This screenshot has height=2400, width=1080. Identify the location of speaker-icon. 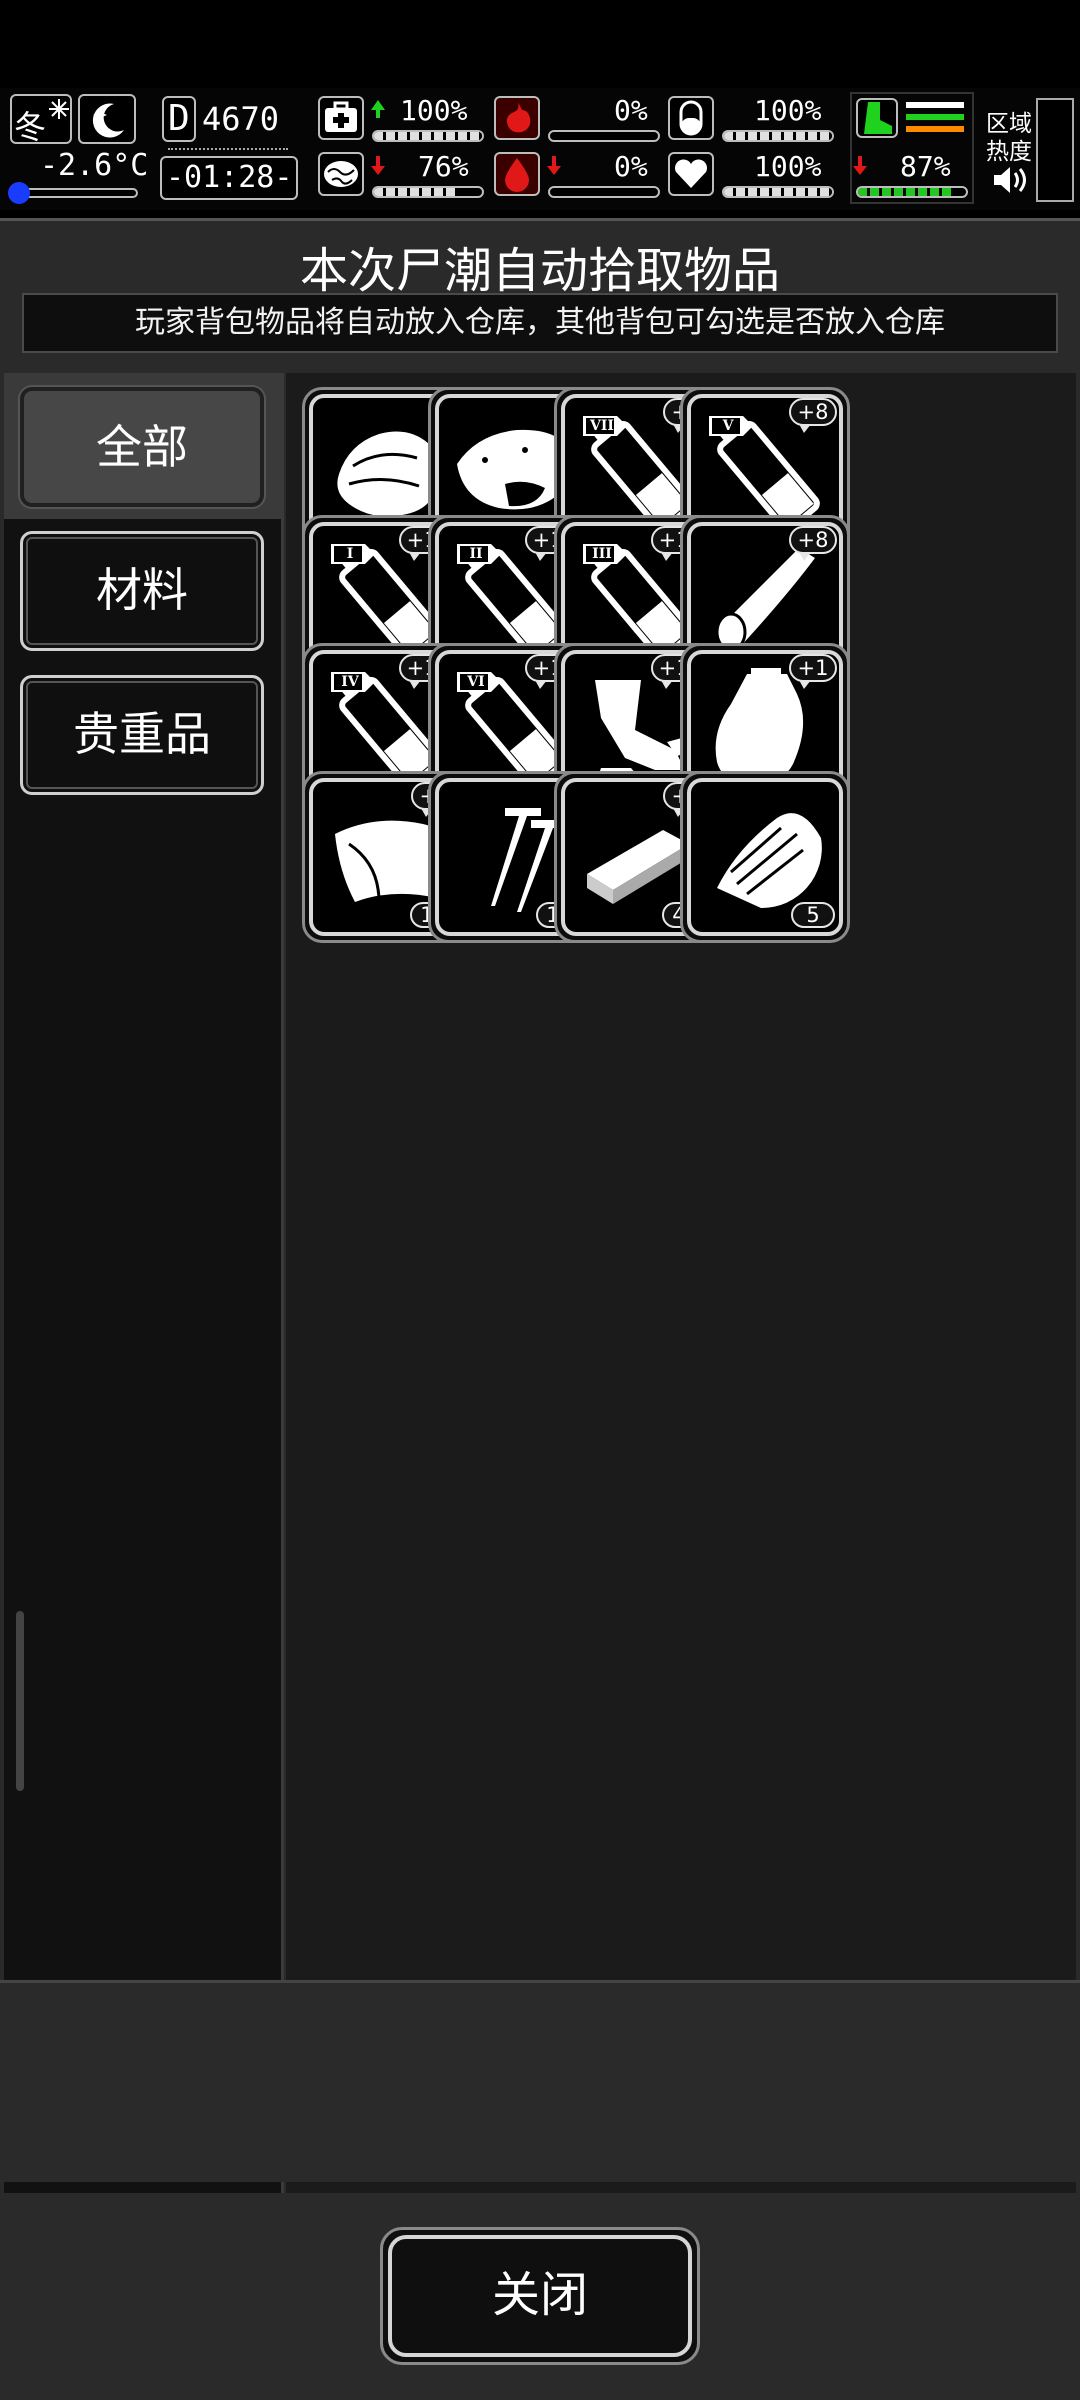
(1009, 180).